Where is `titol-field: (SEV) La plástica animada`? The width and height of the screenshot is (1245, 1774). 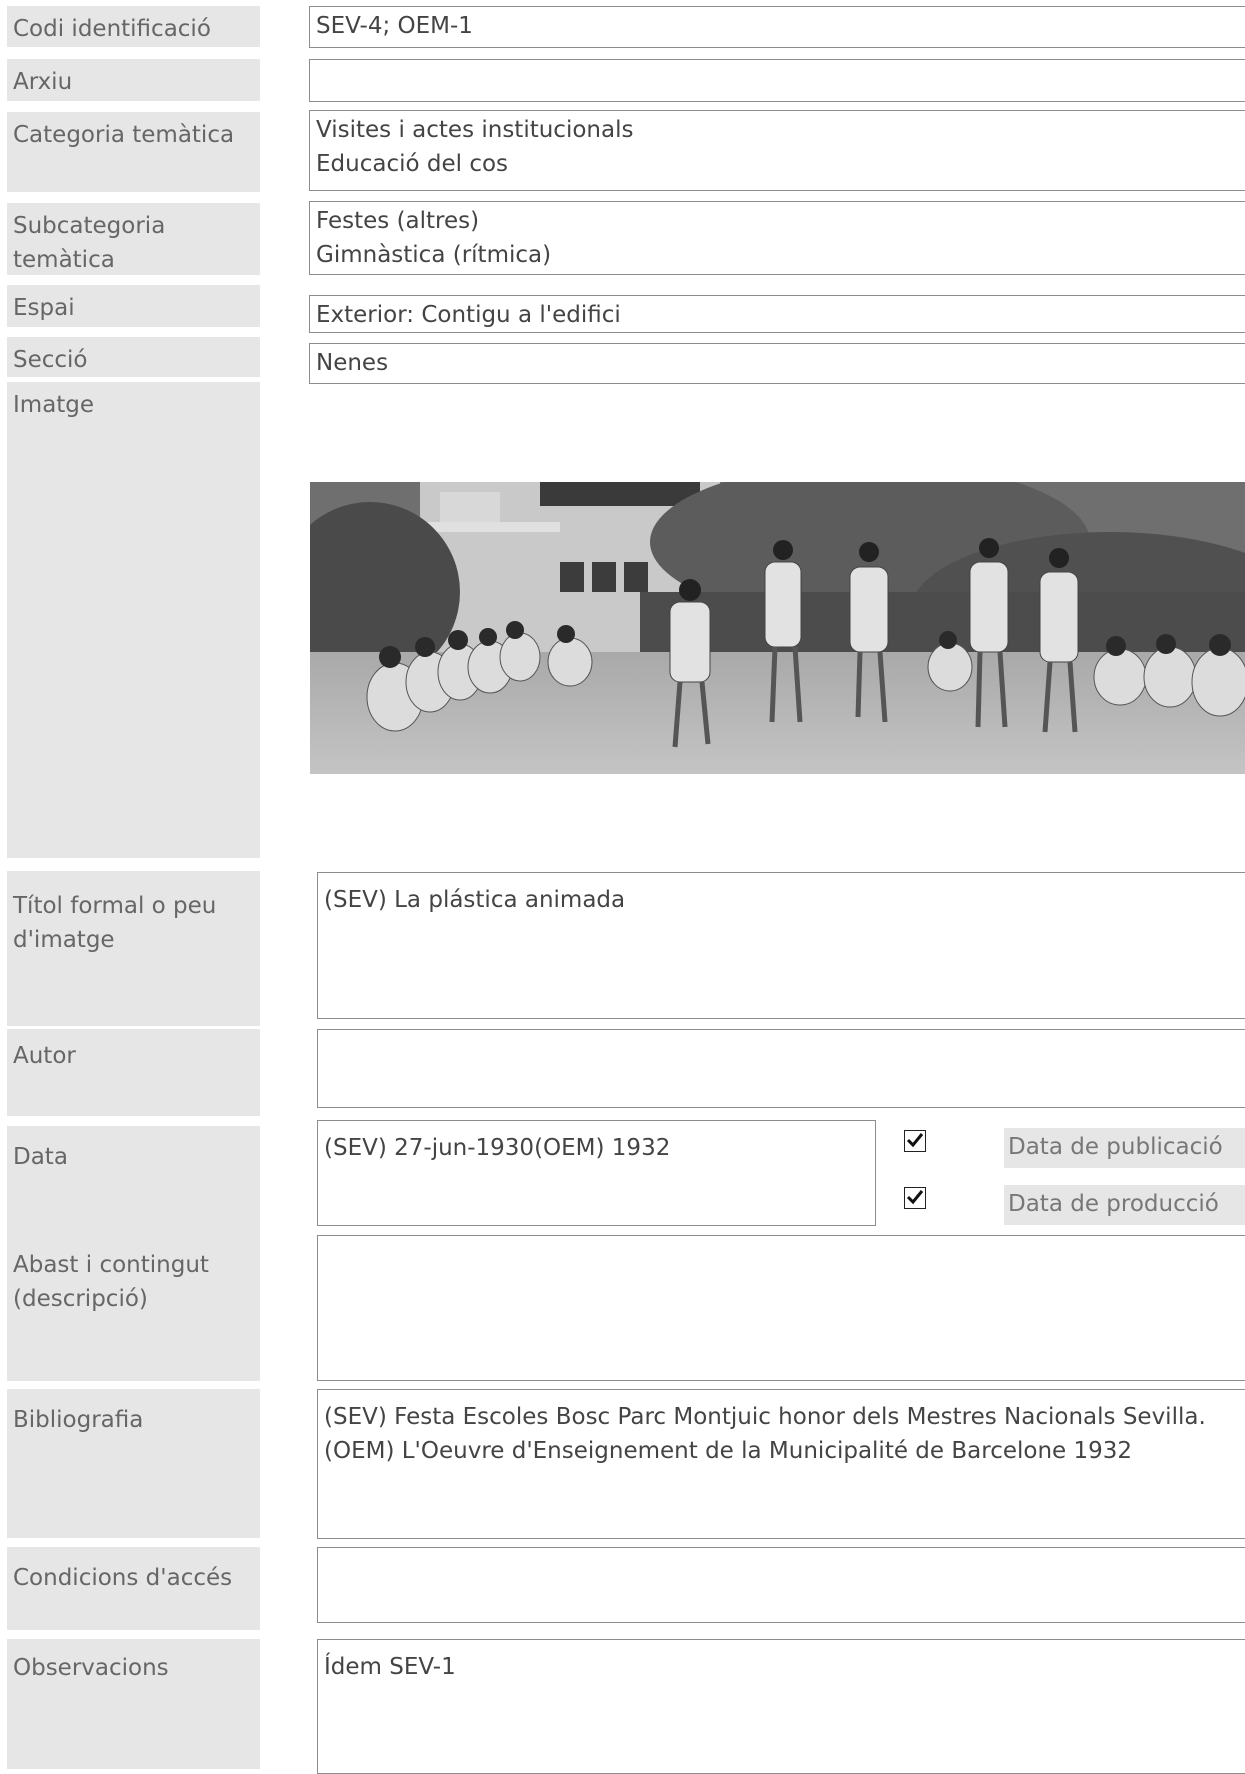 titol-field: (SEV) La plástica animada is located at coordinates (781, 945).